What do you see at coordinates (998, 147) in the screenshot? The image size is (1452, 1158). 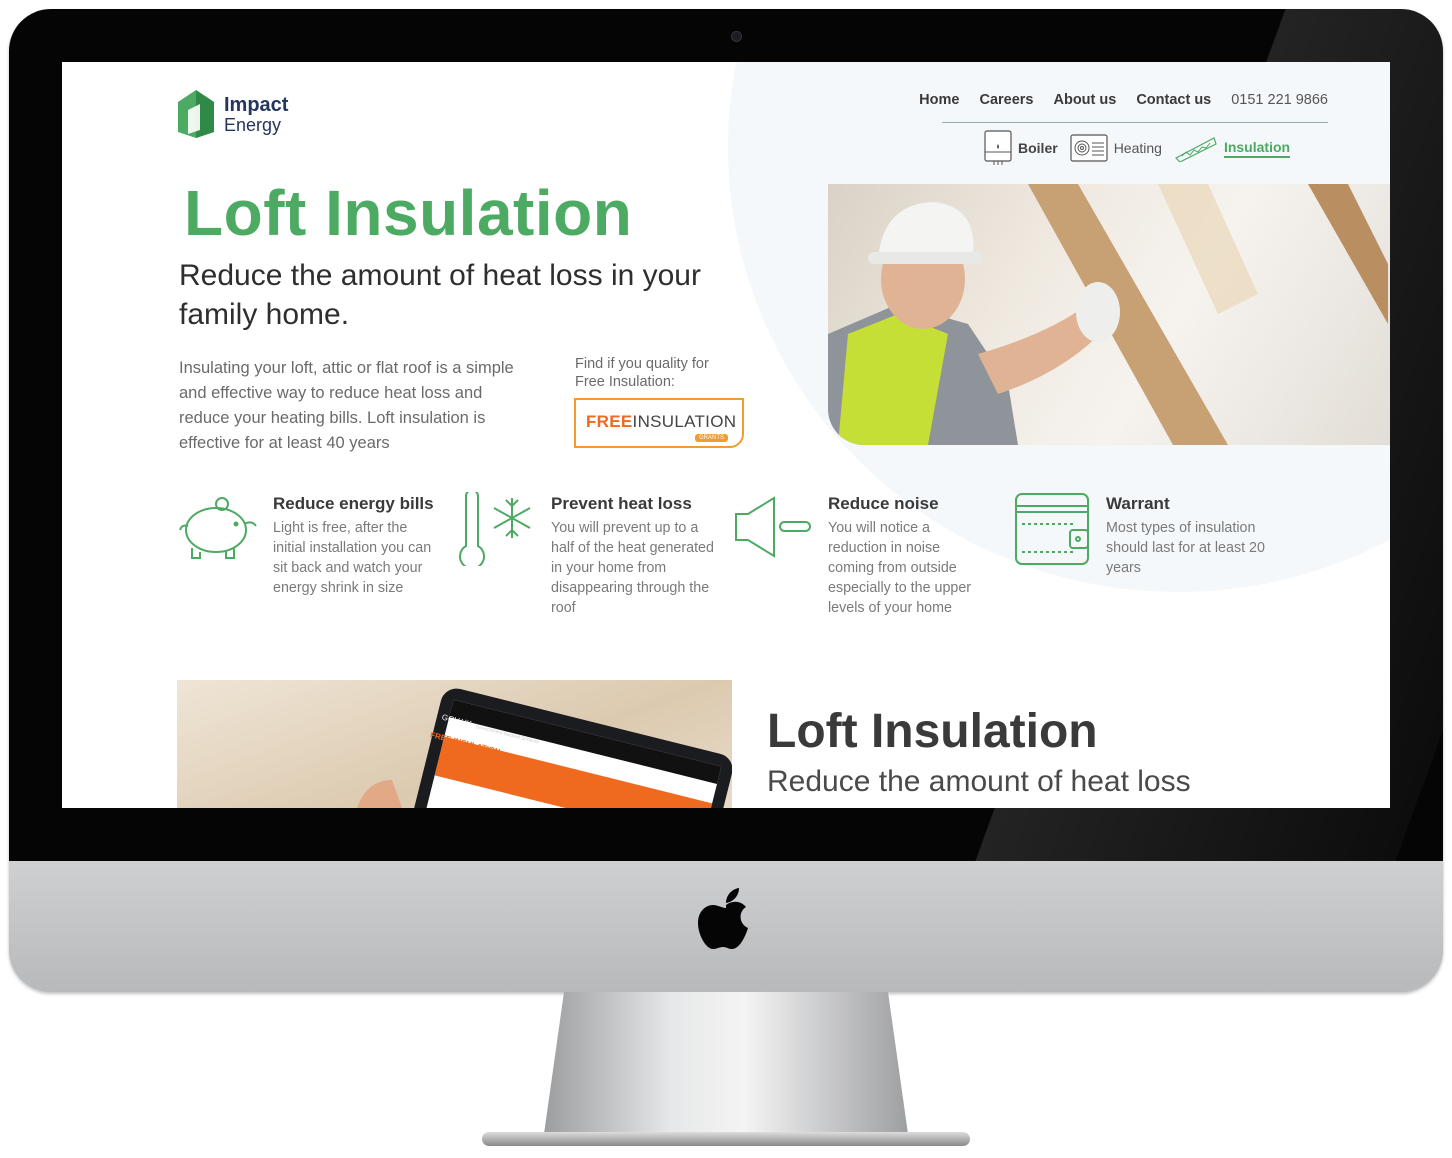 I see `boiler-icon` at bounding box center [998, 147].